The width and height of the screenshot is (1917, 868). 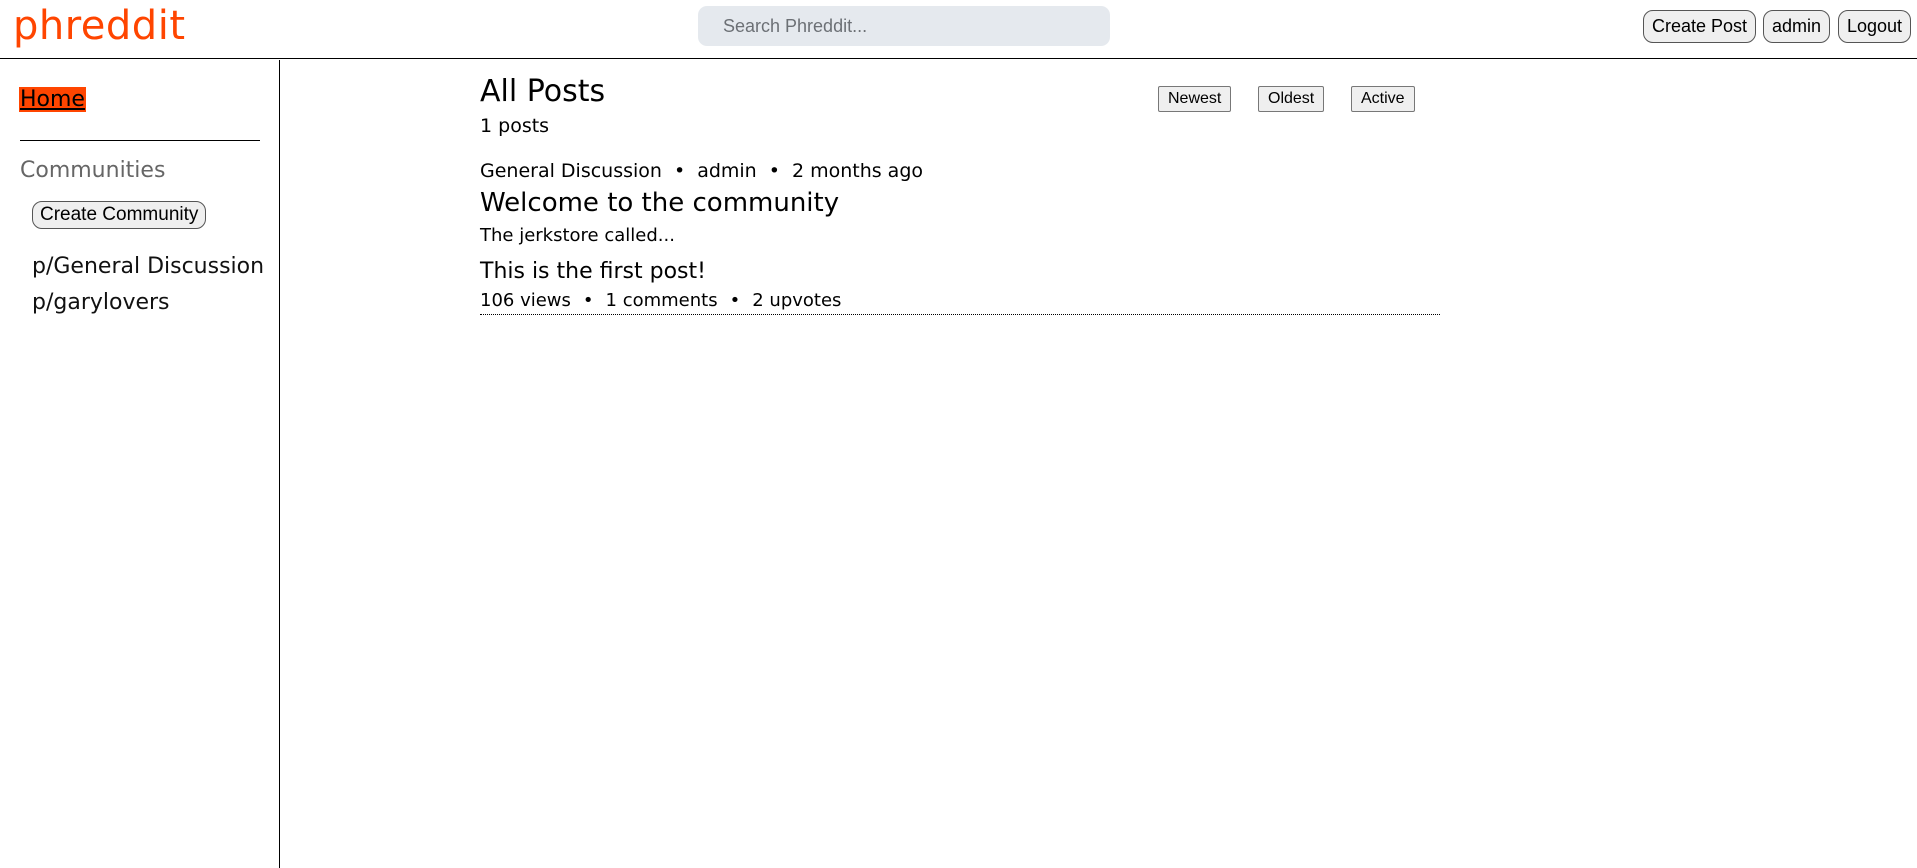 I want to click on user-profile-button: admin, so click(x=1797, y=26).